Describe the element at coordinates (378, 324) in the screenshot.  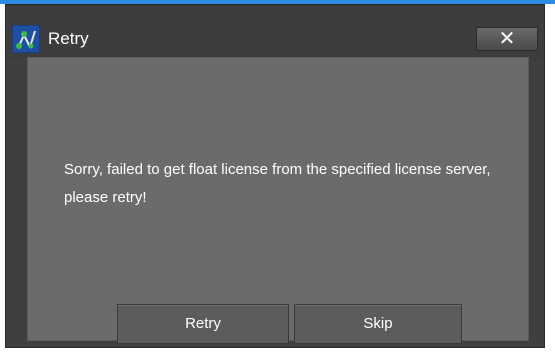
I see `skip-button: Skip` at that location.